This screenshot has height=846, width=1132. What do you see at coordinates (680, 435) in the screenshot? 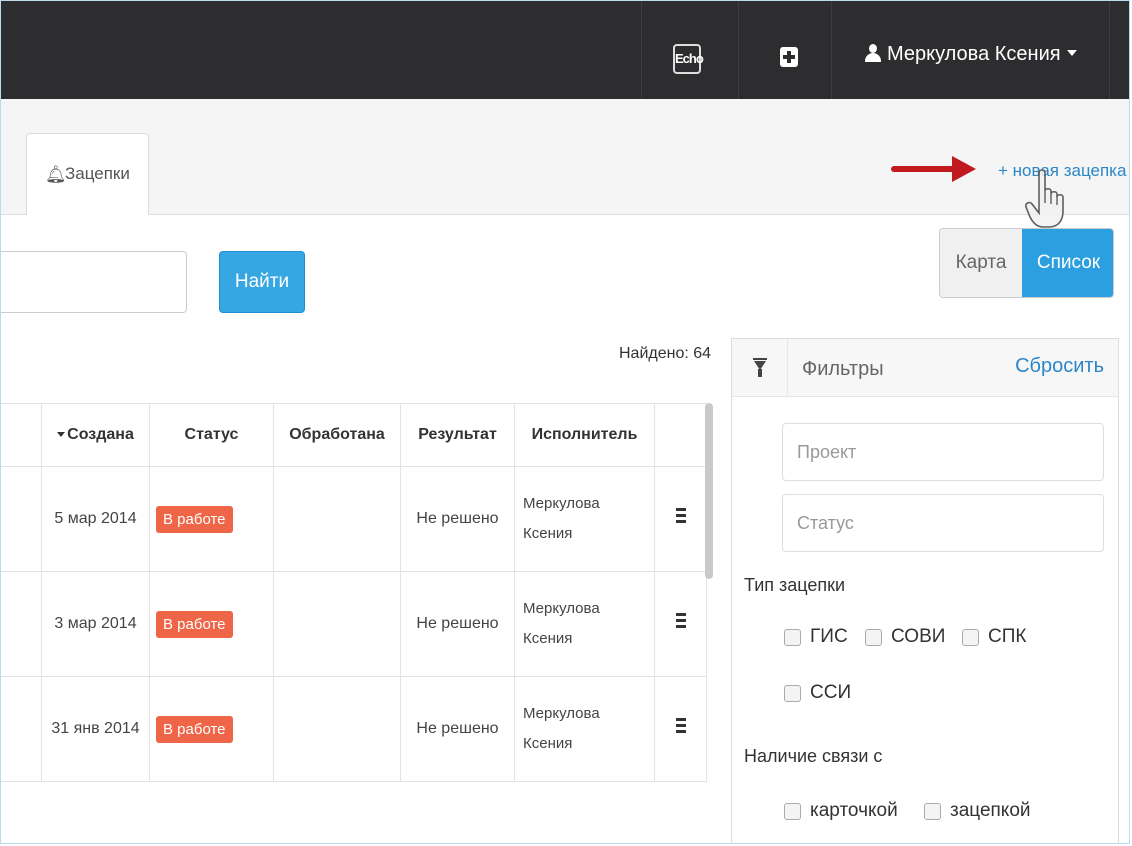
I see `actions-column-header` at bounding box center [680, 435].